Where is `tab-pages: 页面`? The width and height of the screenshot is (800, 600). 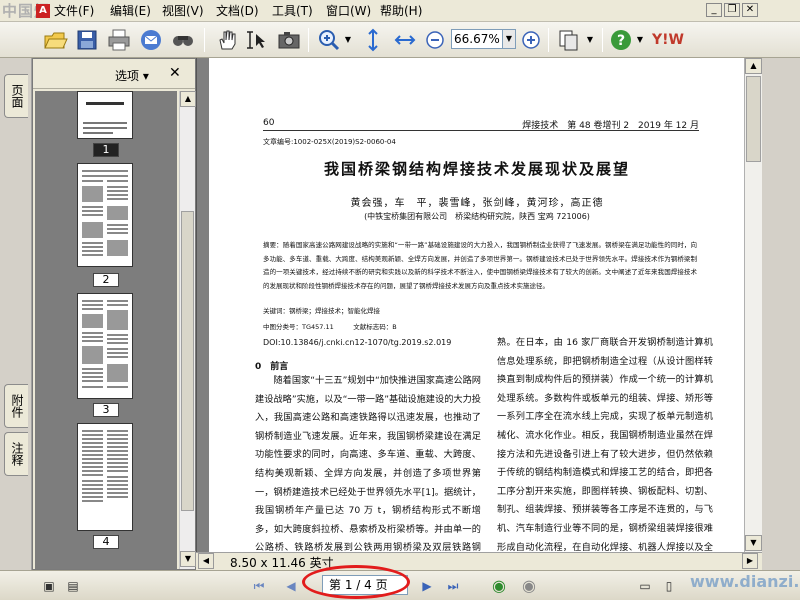
tab-pages: 页面 is located at coordinates (16, 96).